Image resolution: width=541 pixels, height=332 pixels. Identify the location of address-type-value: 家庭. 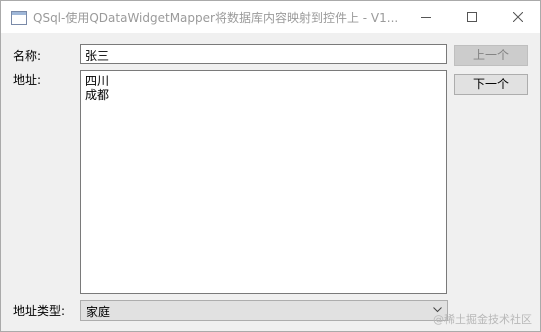
(98, 312).